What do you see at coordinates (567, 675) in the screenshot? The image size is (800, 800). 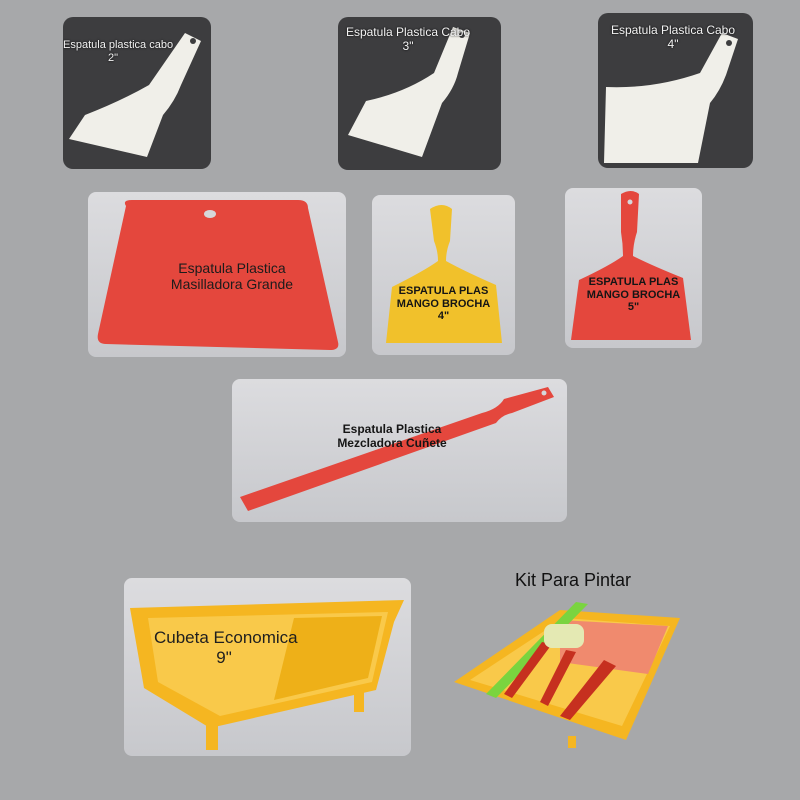 I see `kit-image` at bounding box center [567, 675].